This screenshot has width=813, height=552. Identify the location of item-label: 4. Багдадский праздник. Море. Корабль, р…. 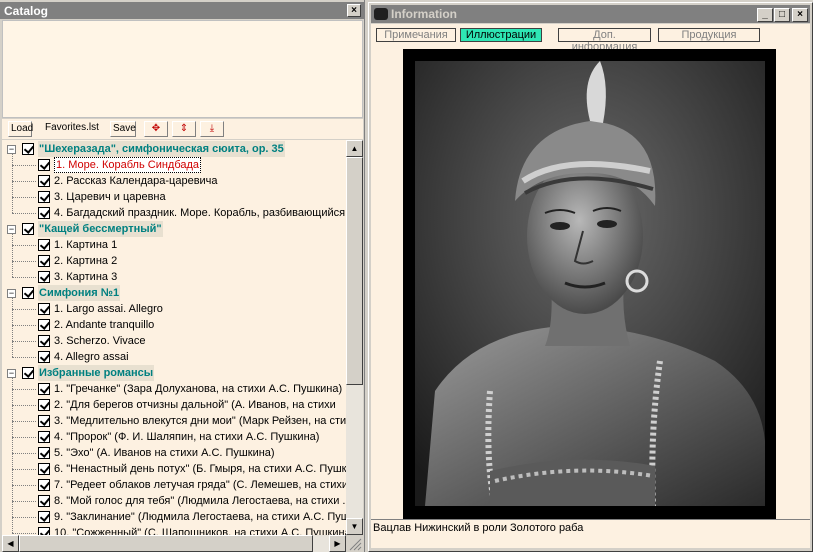
(200, 213).